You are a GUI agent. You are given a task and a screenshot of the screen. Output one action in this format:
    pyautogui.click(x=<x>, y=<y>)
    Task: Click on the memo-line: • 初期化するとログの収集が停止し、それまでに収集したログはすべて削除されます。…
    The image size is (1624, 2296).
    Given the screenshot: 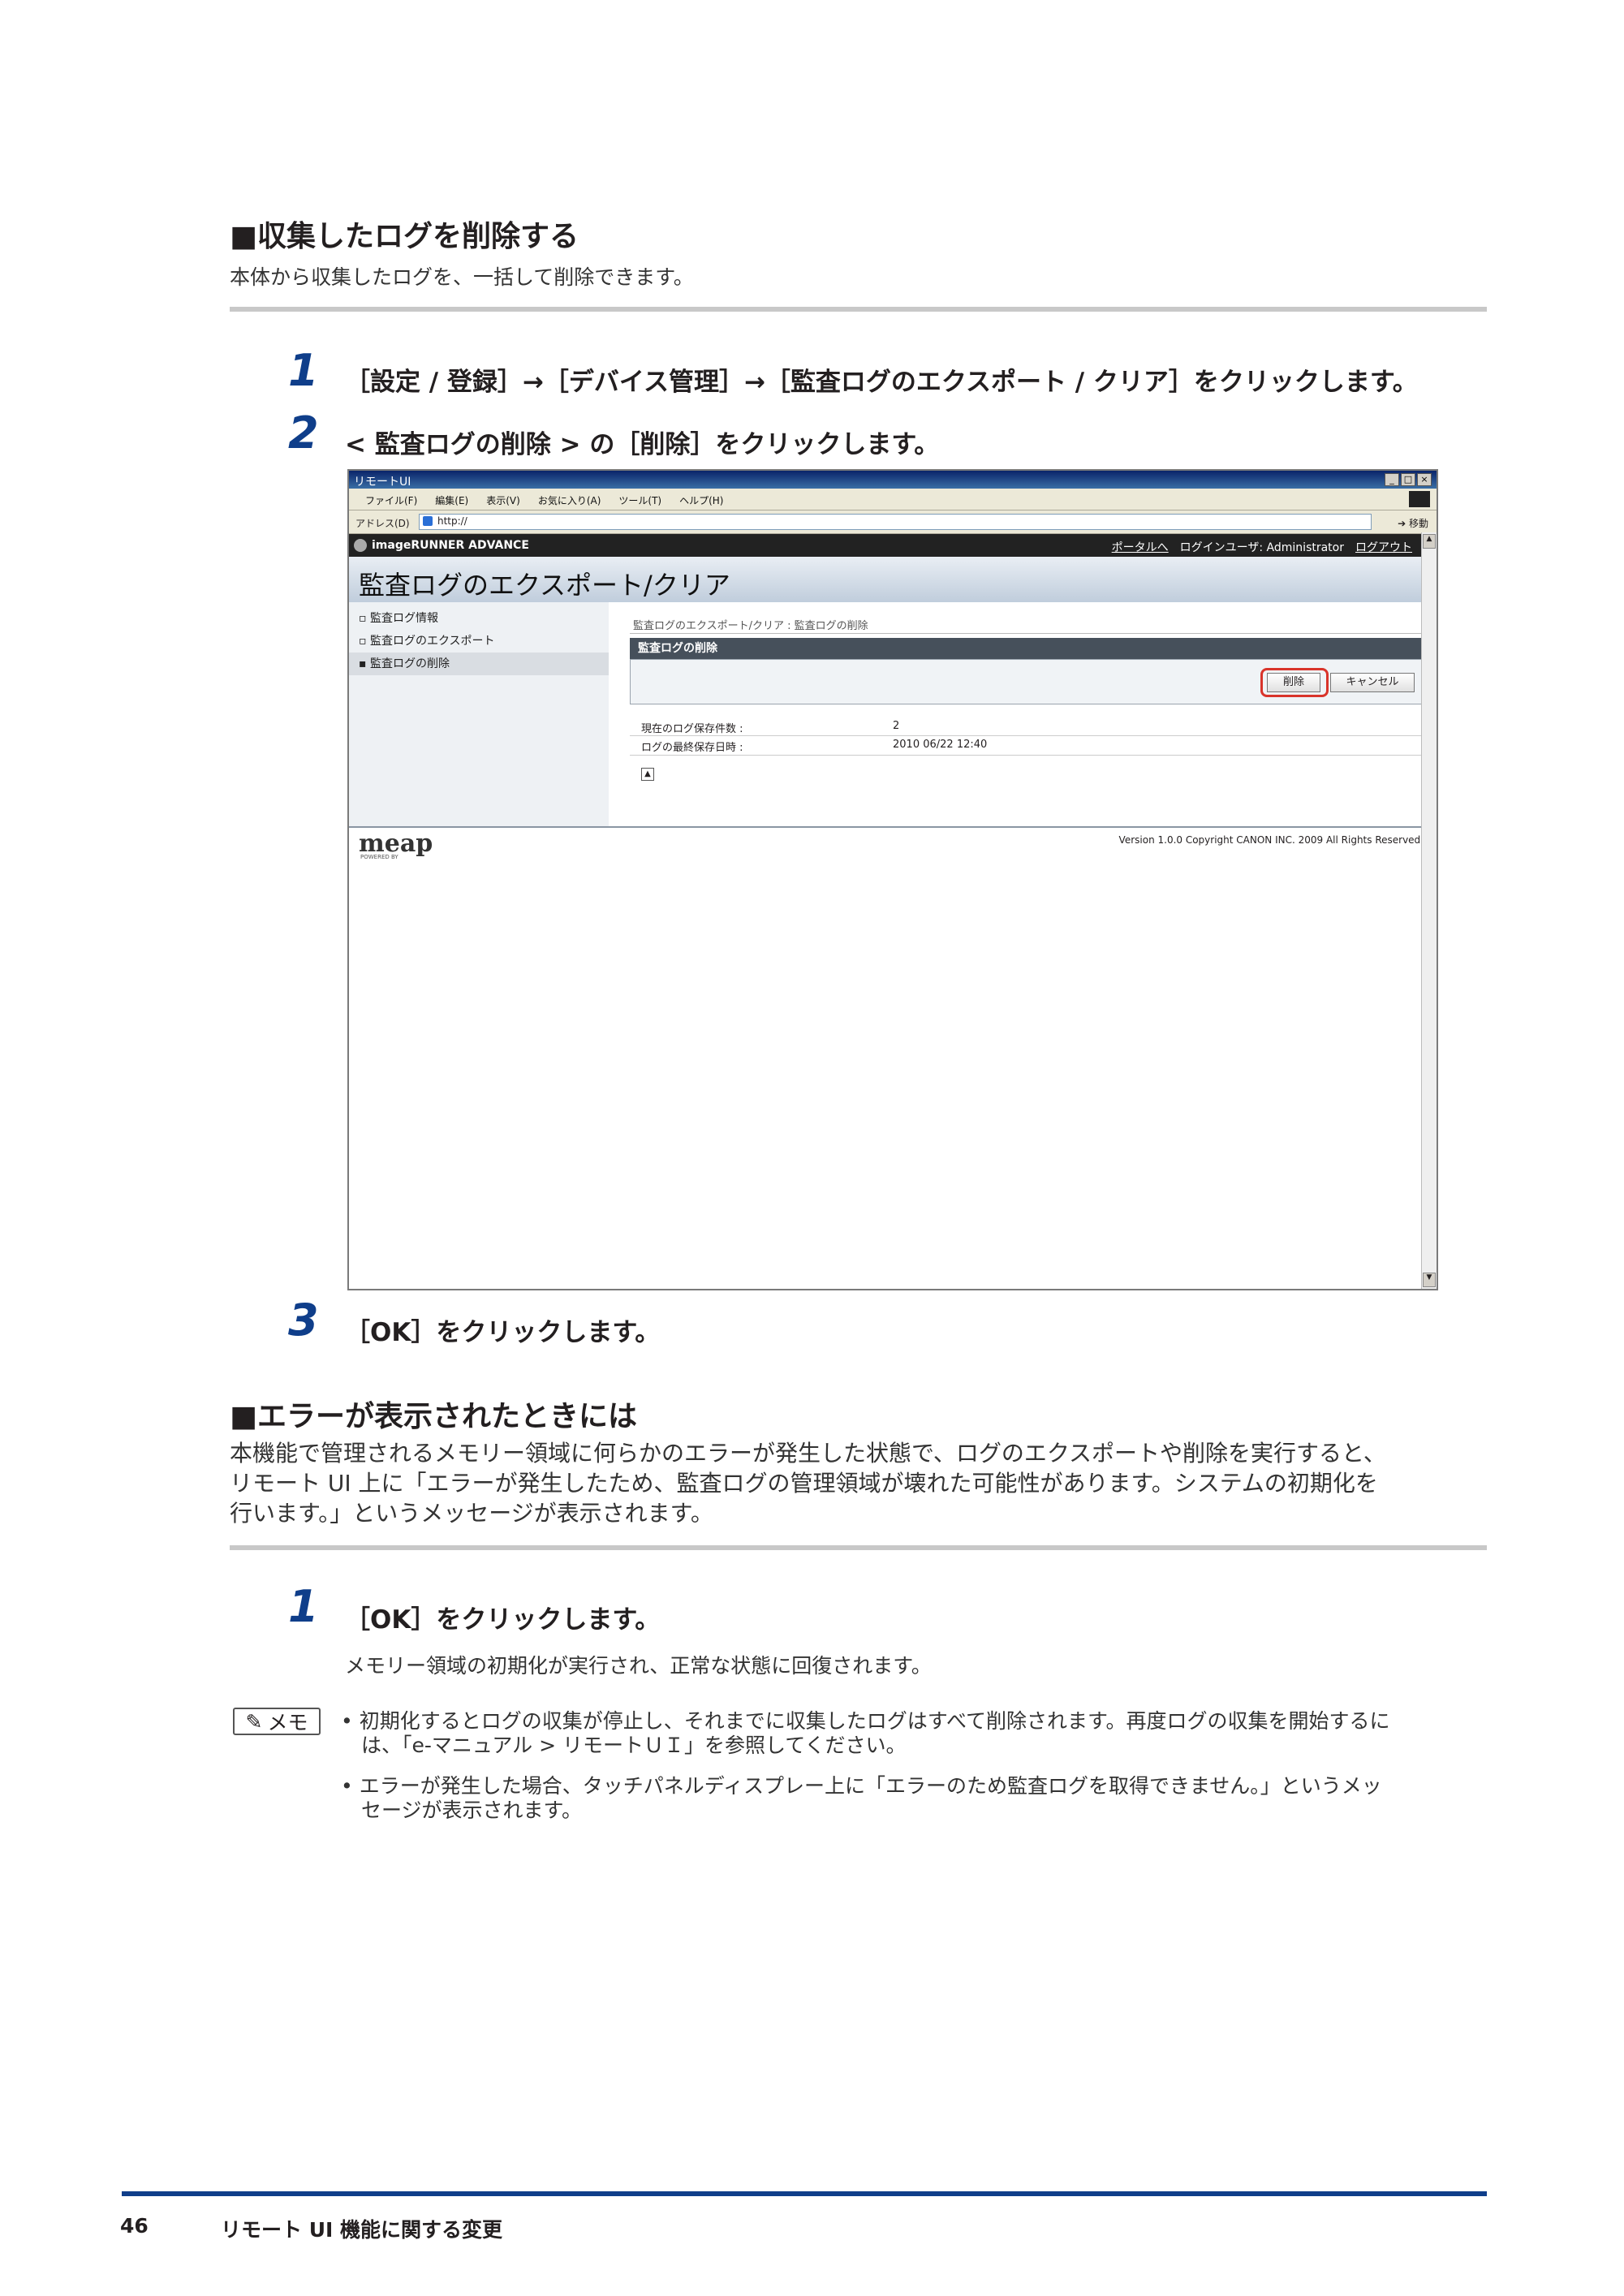 What is the action you would take?
    pyautogui.click(x=866, y=1721)
    